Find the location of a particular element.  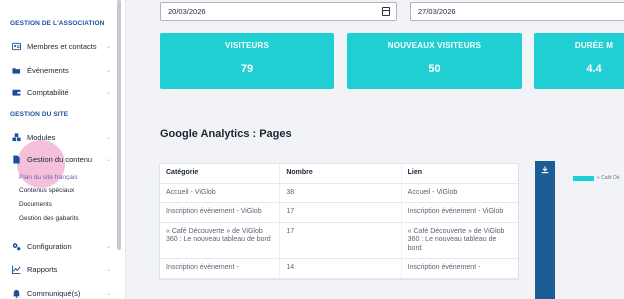

stat-card-visitors: VISITEURS 79 is located at coordinates (247, 61).